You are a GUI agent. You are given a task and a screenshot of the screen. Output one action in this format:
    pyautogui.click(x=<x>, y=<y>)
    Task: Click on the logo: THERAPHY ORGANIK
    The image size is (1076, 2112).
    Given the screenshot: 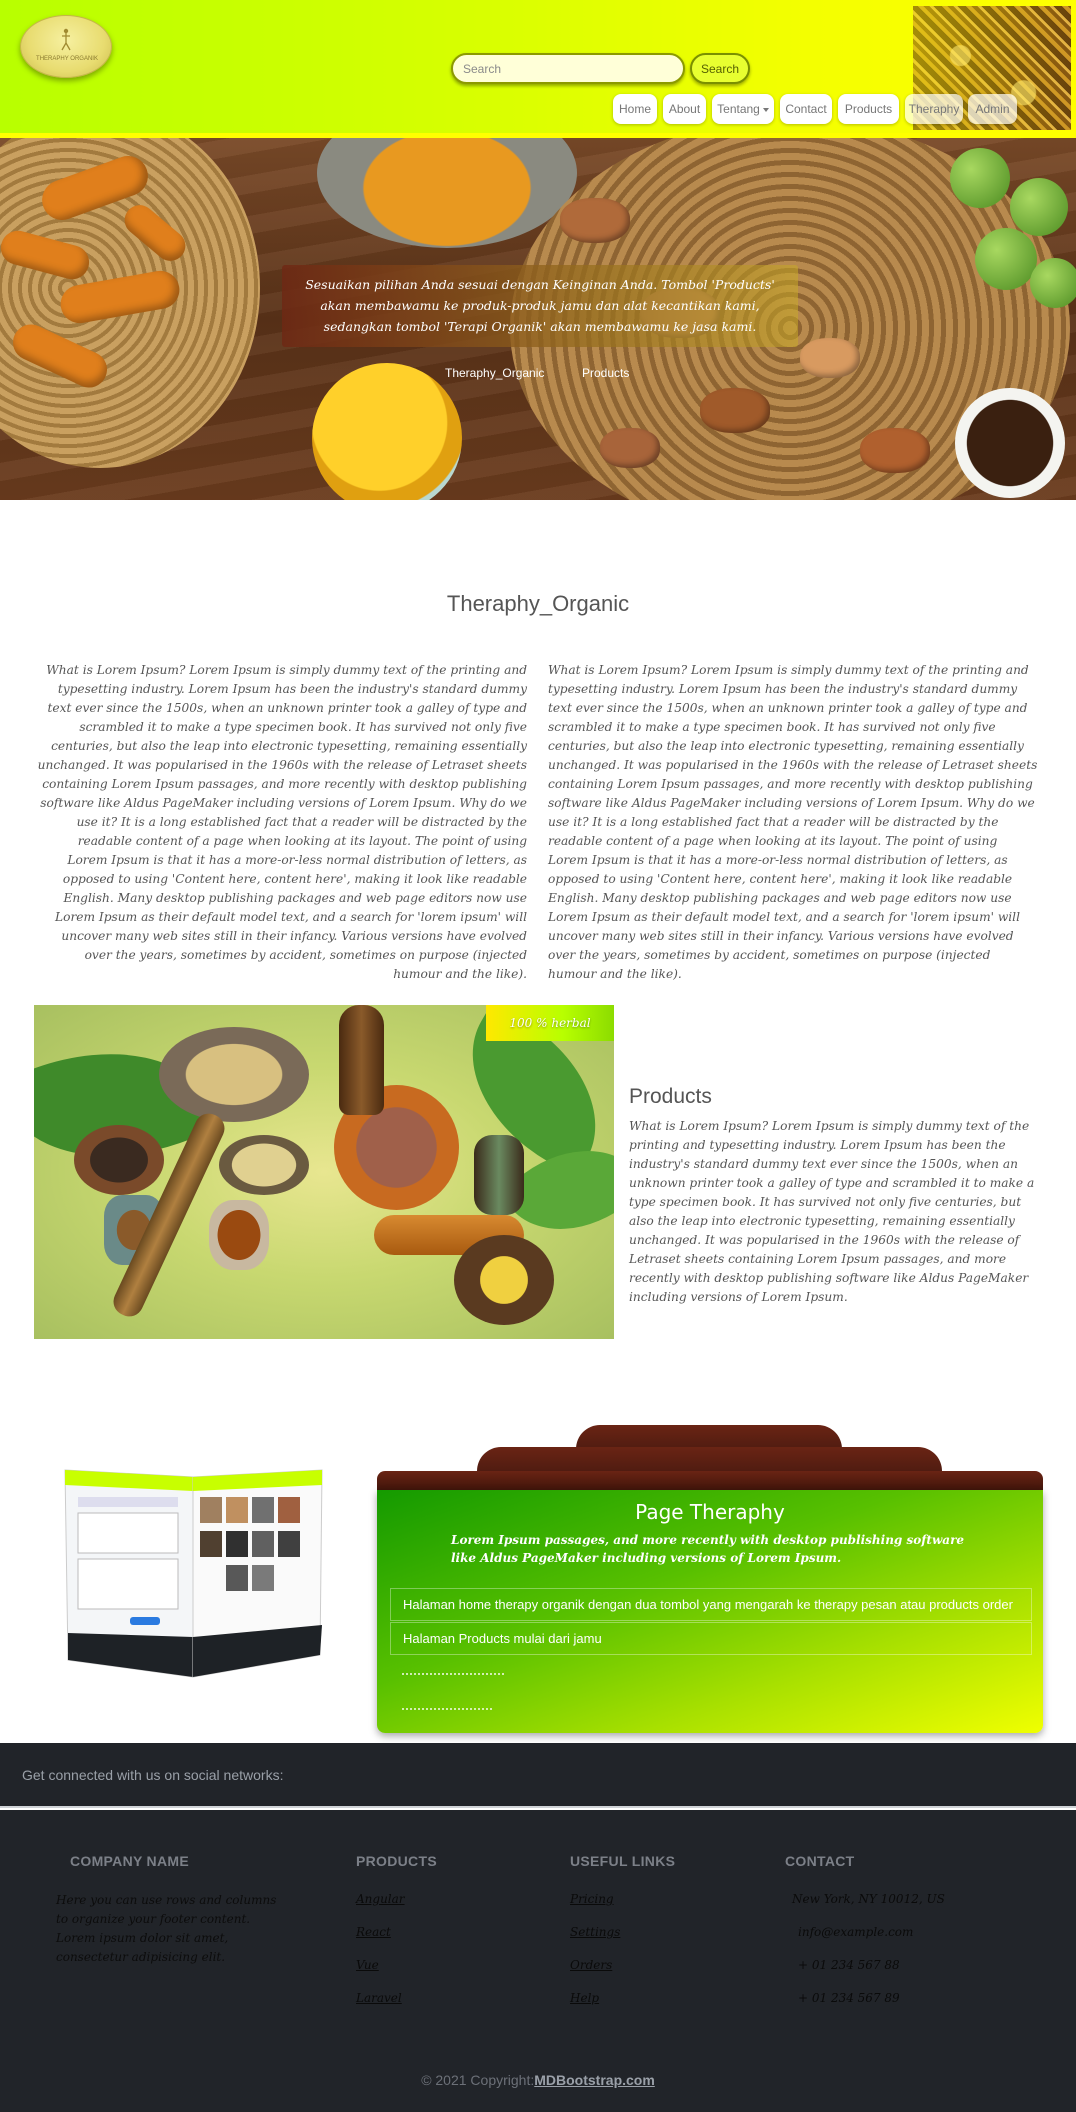 What is the action you would take?
    pyautogui.click(x=66, y=46)
    